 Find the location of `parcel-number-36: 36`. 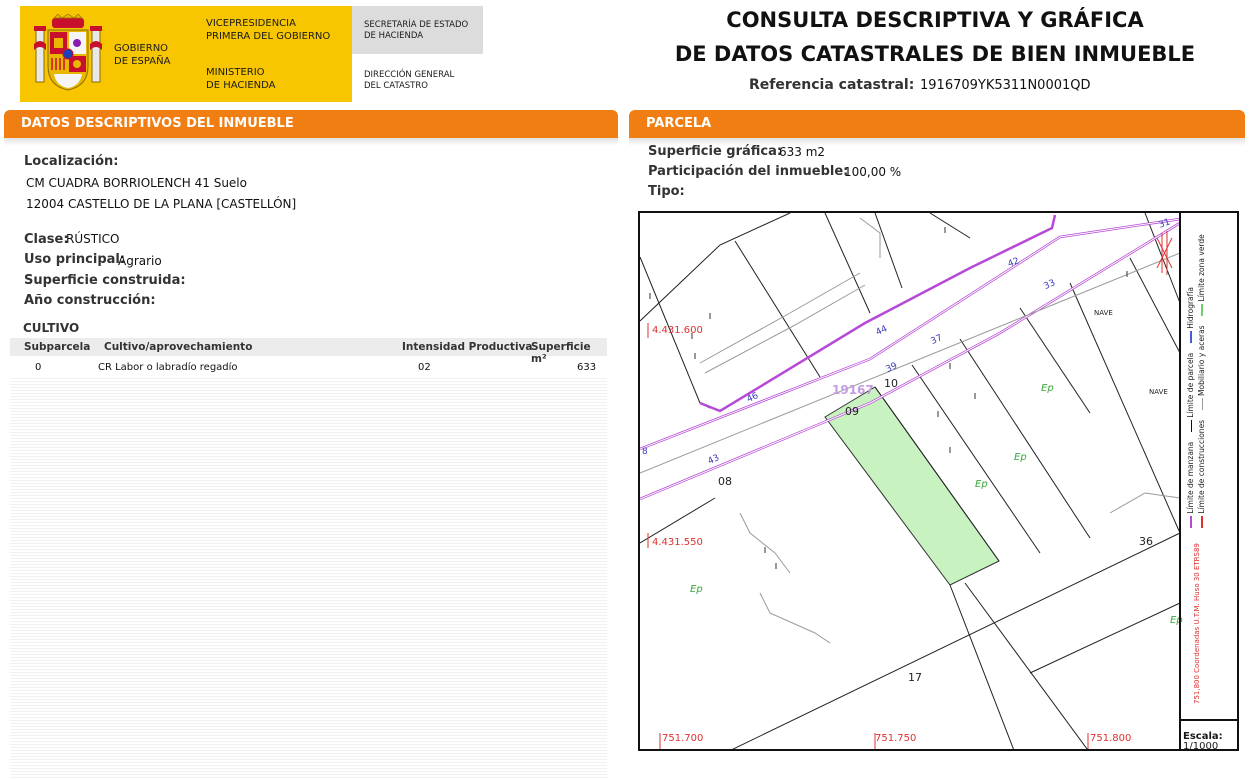

parcel-number-36: 36 is located at coordinates (1146, 541).